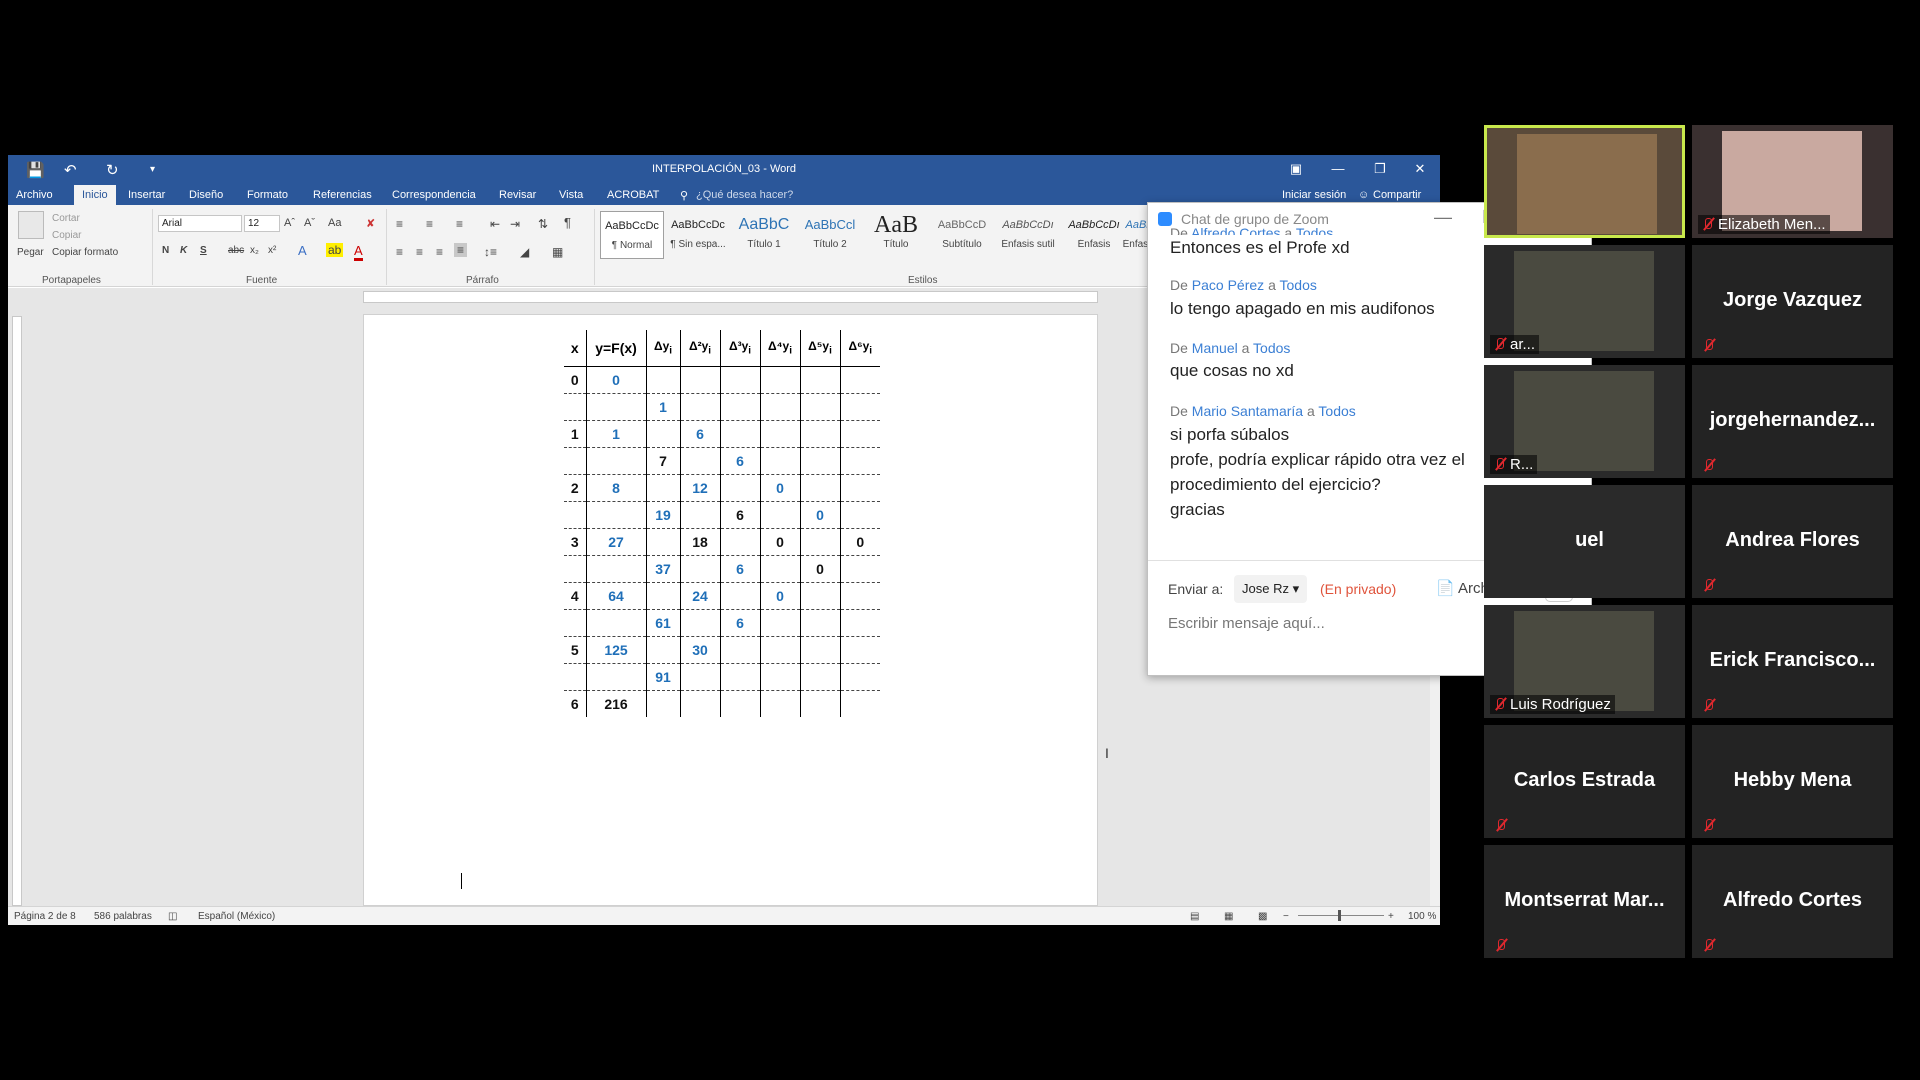 This screenshot has height=1080, width=1920. What do you see at coordinates (1314, 195) in the screenshot?
I see `signin-link: Iniciar sesión` at bounding box center [1314, 195].